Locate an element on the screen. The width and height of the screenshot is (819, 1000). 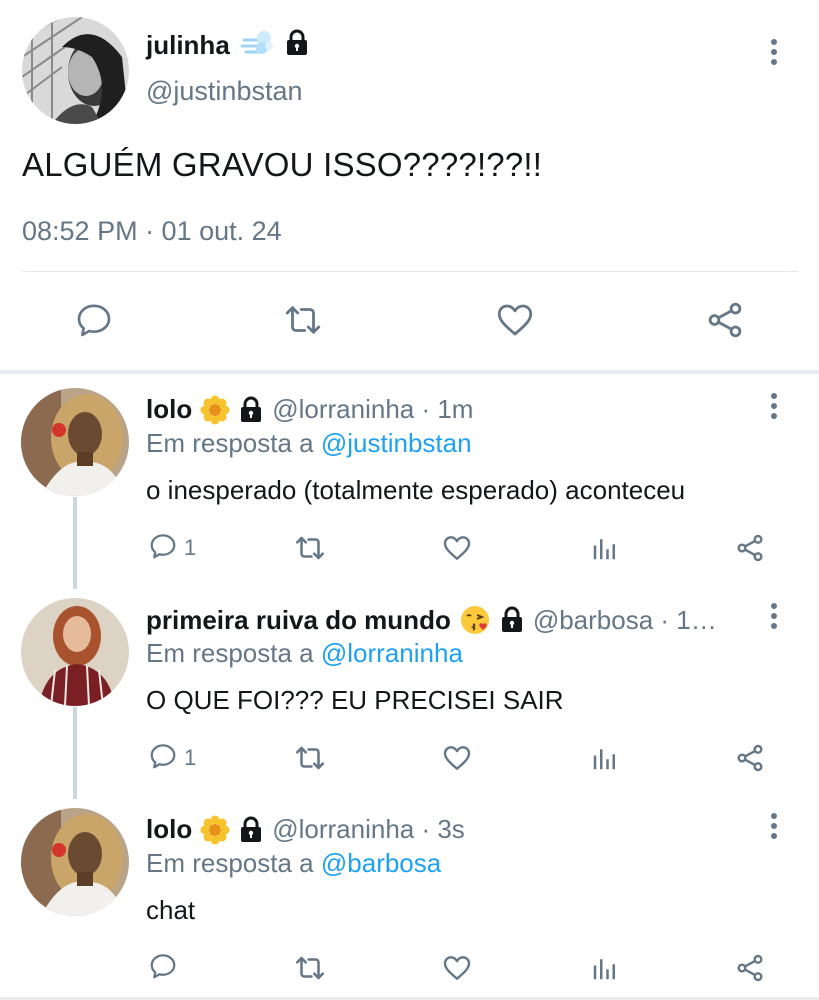
reply-context: Em resposta a @justinbstan is located at coordinates (309, 443).